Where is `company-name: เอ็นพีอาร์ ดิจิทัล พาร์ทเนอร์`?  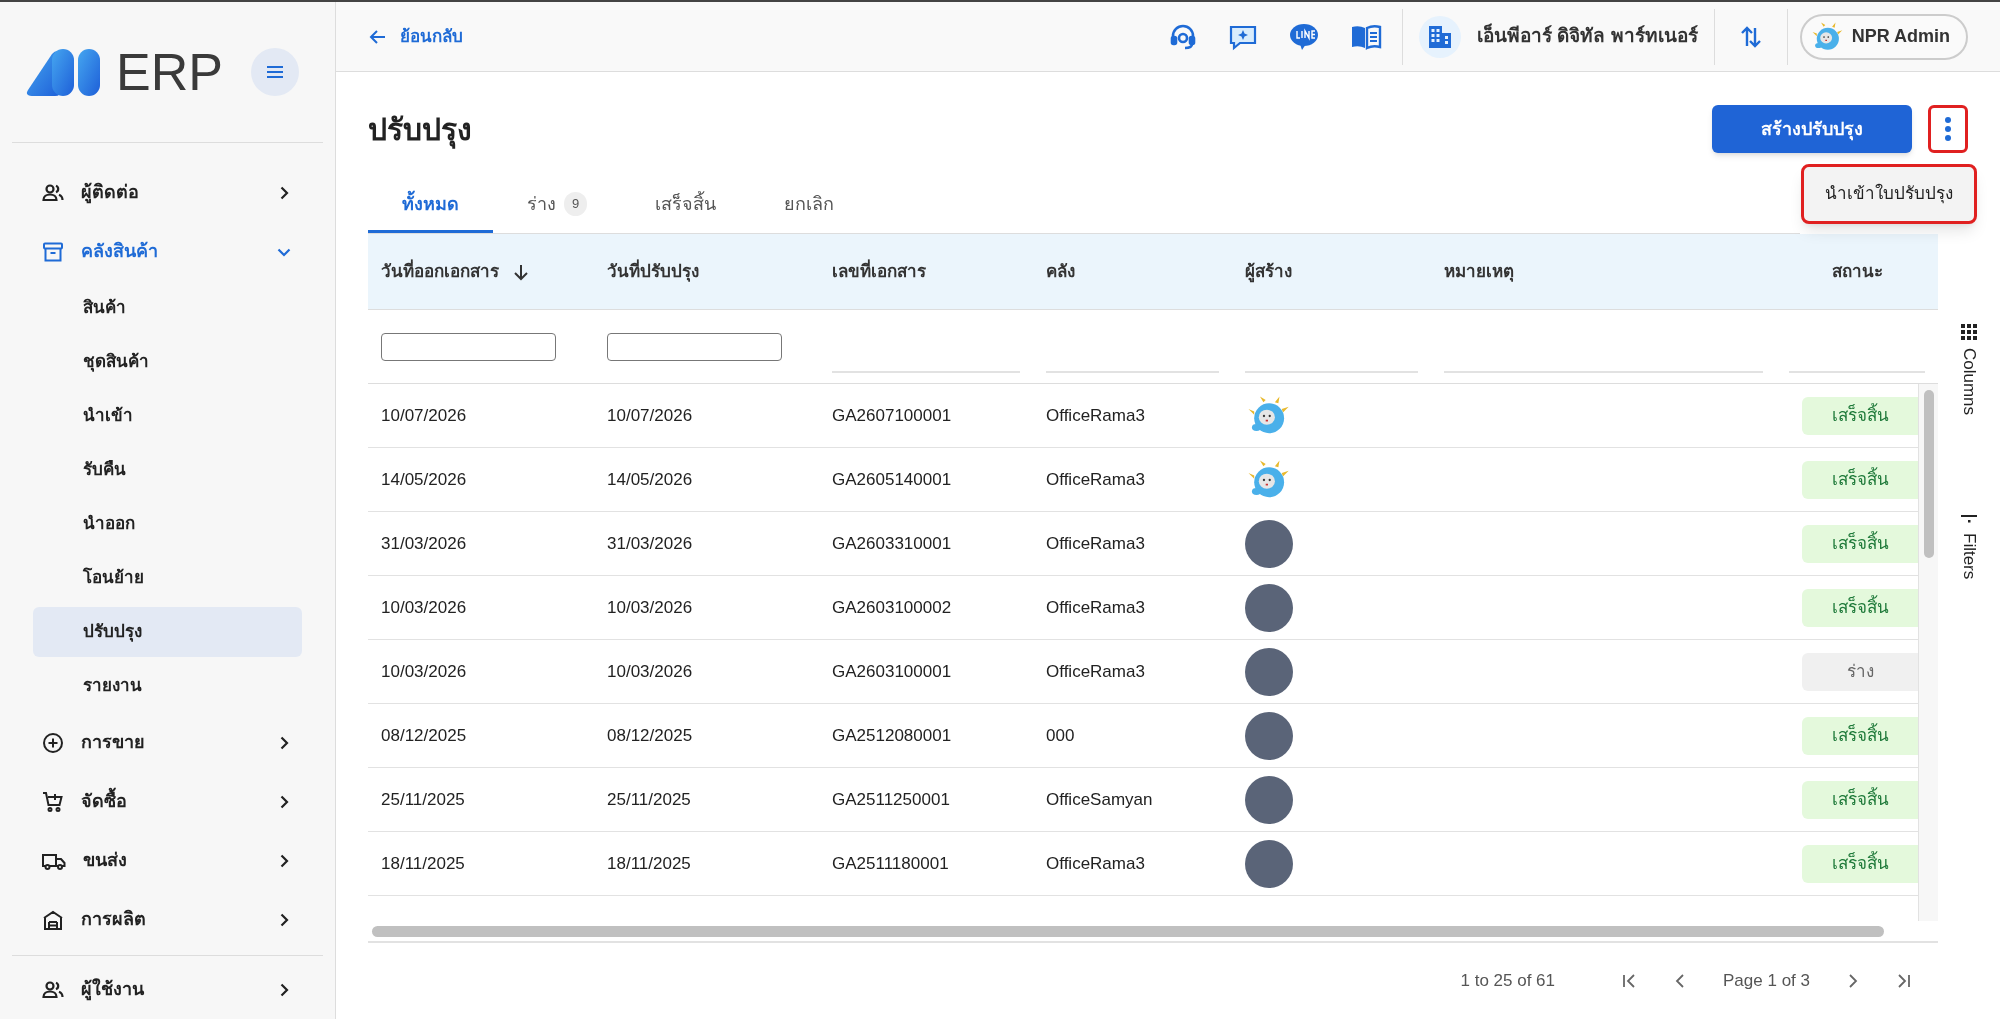 company-name: เอ็นพีอาร์ ดิจิทัล พาร์ทเนอร์ is located at coordinates (1587, 35).